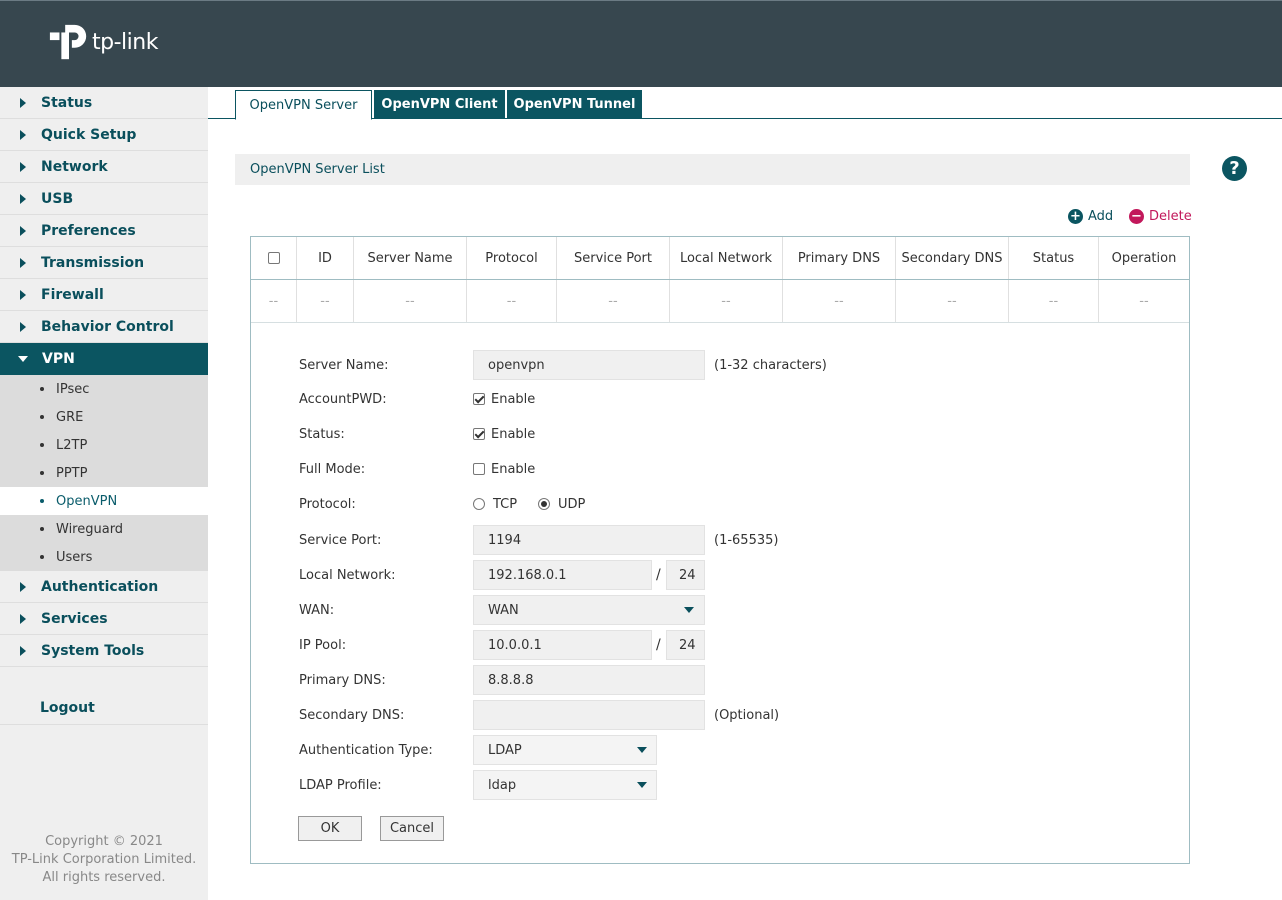  What do you see at coordinates (561, 504) in the screenshot?
I see `protocol-radio-udp: UDP` at bounding box center [561, 504].